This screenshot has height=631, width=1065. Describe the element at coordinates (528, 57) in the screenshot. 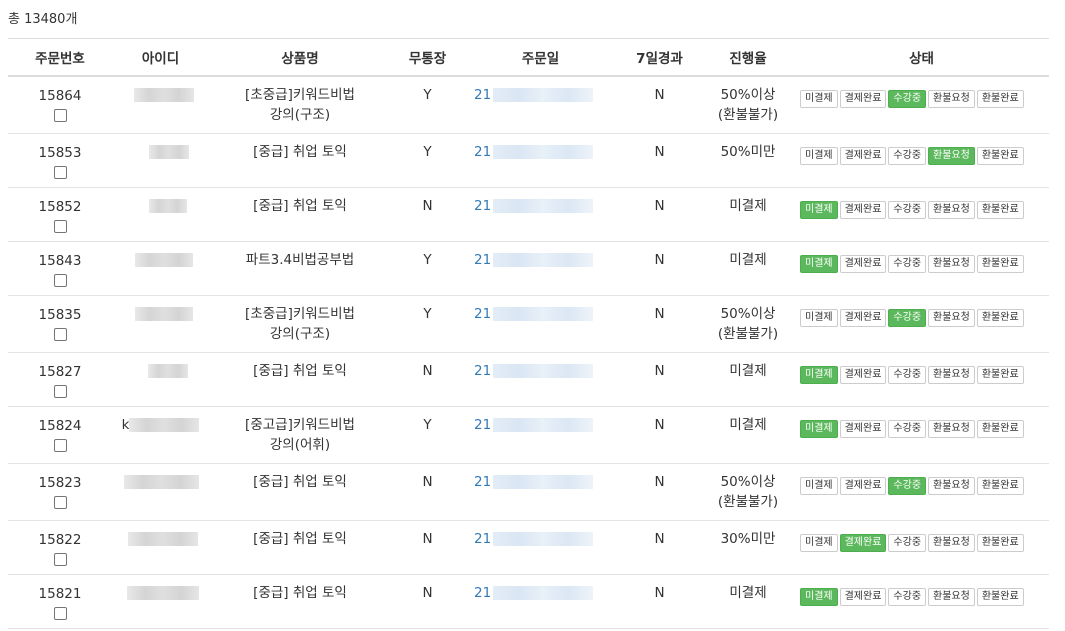

I see `table-header-row: 주문번호 아이디 상품명 무통장 주문일 7일경과 진행율 상태` at that location.